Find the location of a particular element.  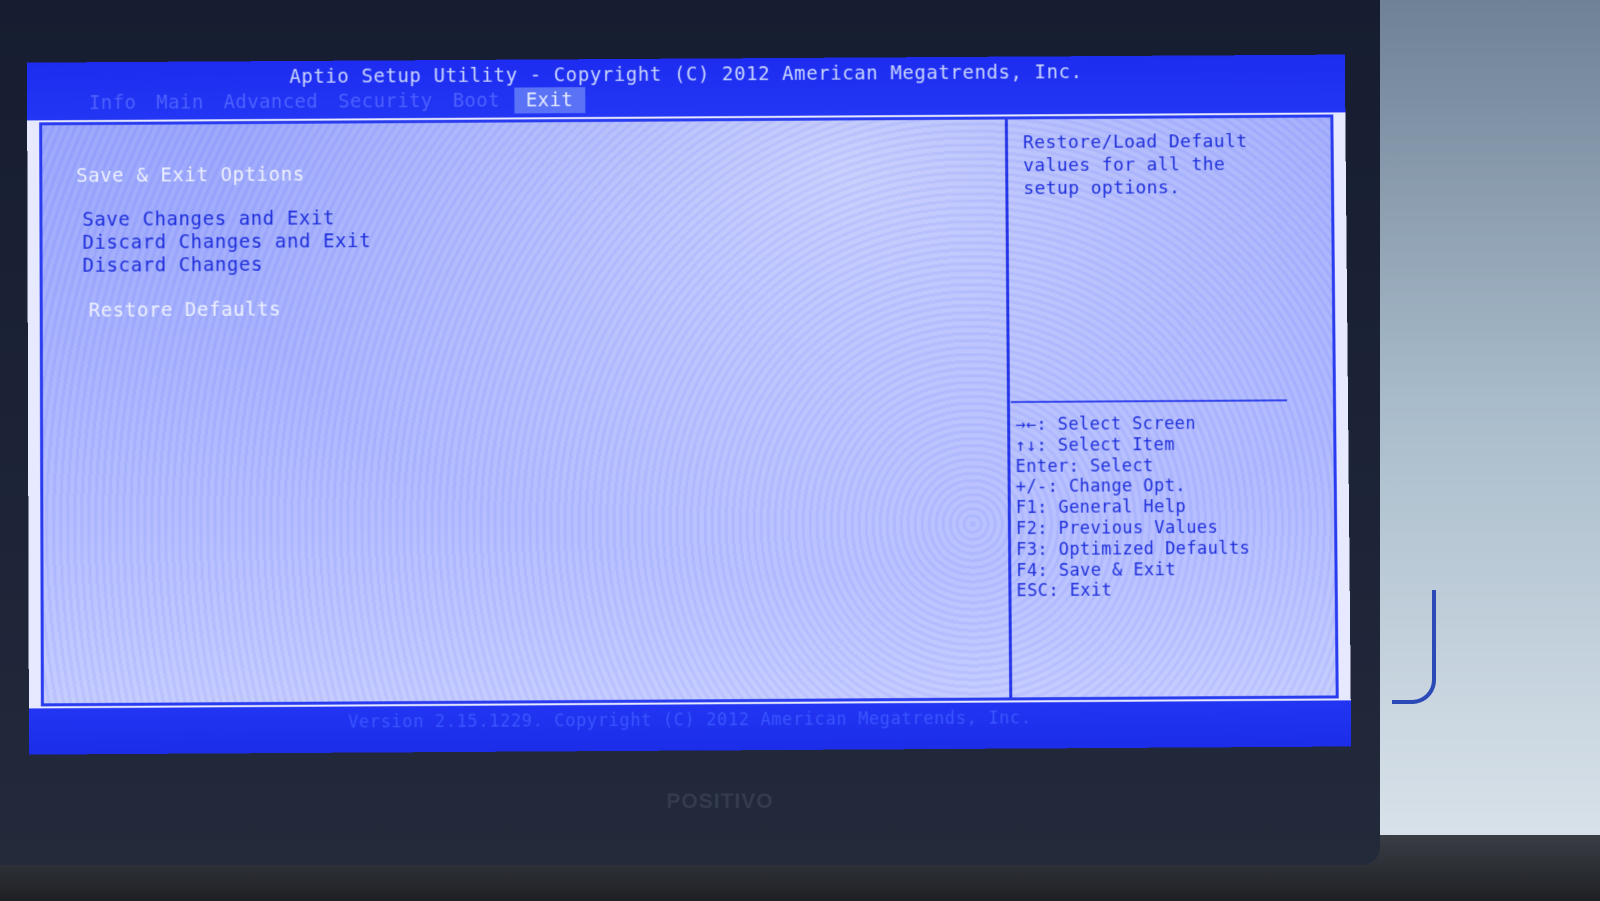

key-hint: F4: Save & Exit is located at coordinates (1133, 570).